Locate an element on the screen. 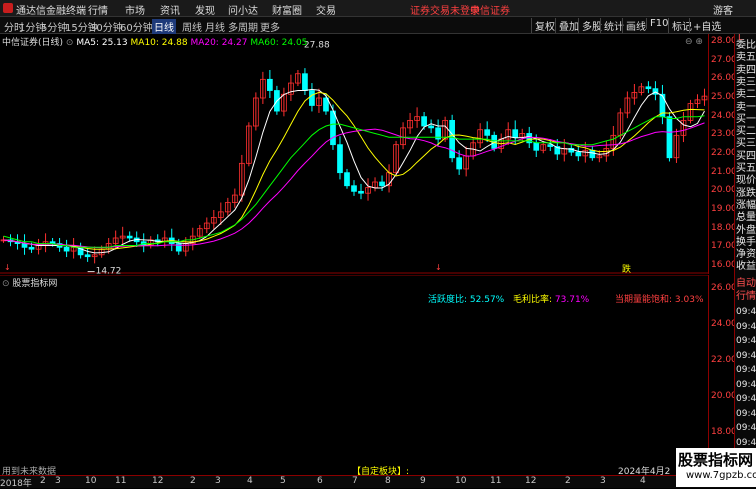 This screenshot has width=756, height=489. side-label: 卖一 is located at coordinates (746, 107).